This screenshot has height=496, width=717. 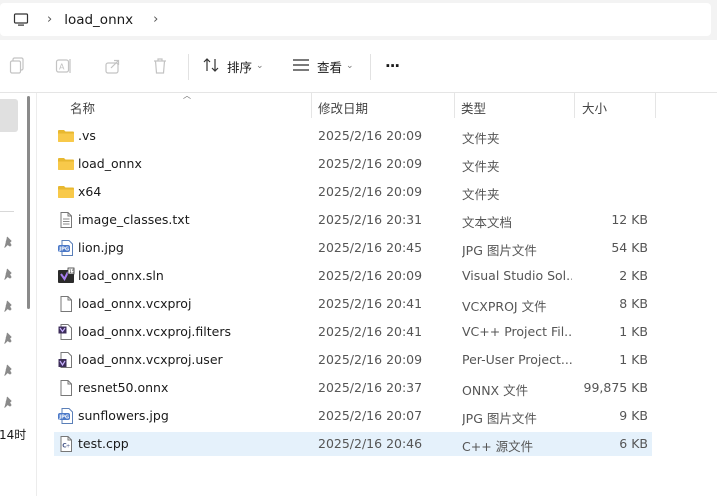 I want to click on file-date: 2025/2/16 20:46, so click(x=370, y=443).